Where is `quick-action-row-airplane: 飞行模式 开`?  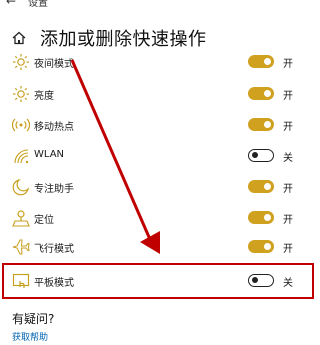
quick-action-row-airplane: 飞行模式 开 is located at coordinates (158, 247).